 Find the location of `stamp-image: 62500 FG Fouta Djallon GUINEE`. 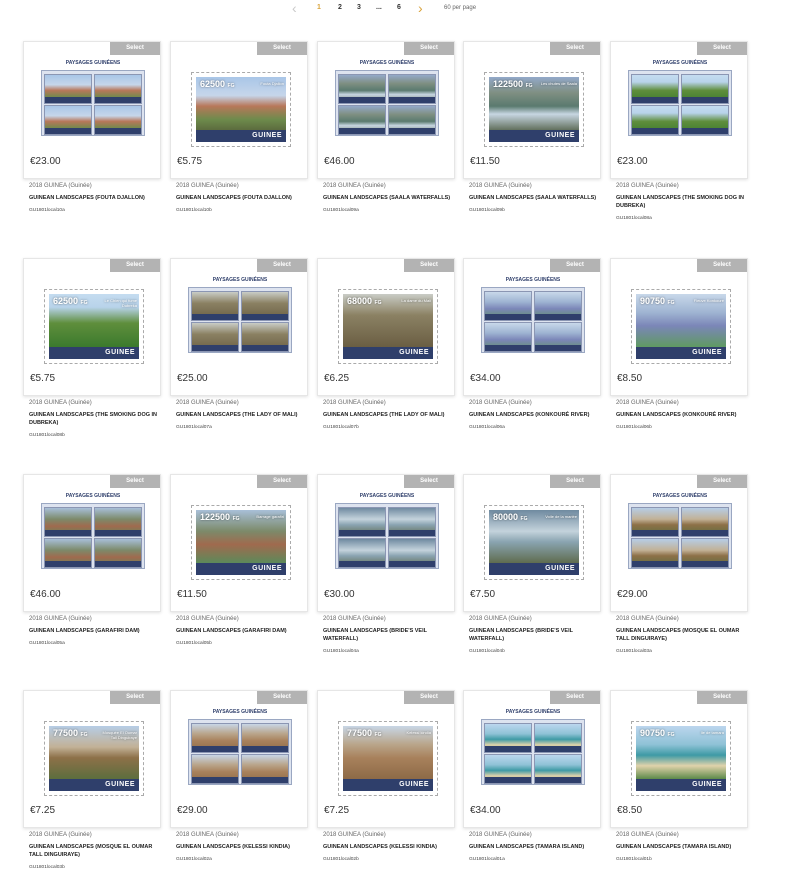

stamp-image: 62500 FG Fouta Djallon GUINEE is located at coordinates (241, 109).